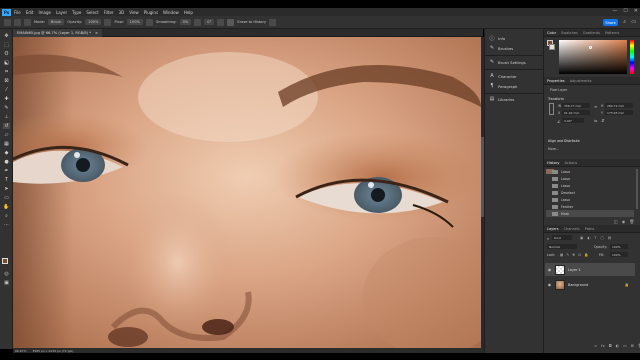 This screenshot has width=640, height=360. What do you see at coordinates (590, 229) in the screenshot?
I see `tab-paths: Paths` at bounding box center [590, 229].